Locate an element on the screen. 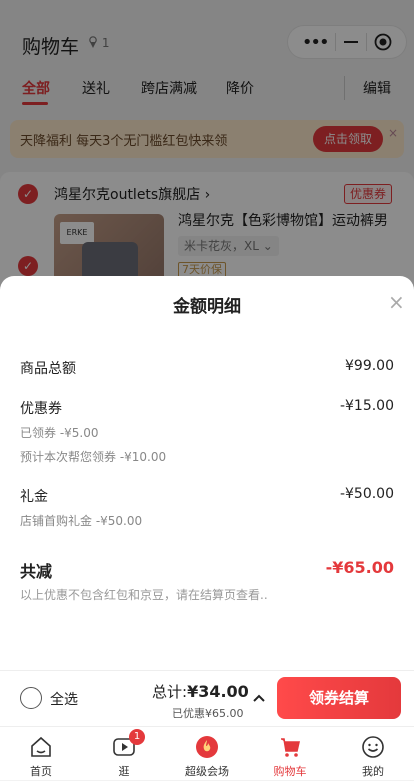 This screenshot has height=781, width=414. nav-cart-label: 购物车 is located at coordinates (290, 771).